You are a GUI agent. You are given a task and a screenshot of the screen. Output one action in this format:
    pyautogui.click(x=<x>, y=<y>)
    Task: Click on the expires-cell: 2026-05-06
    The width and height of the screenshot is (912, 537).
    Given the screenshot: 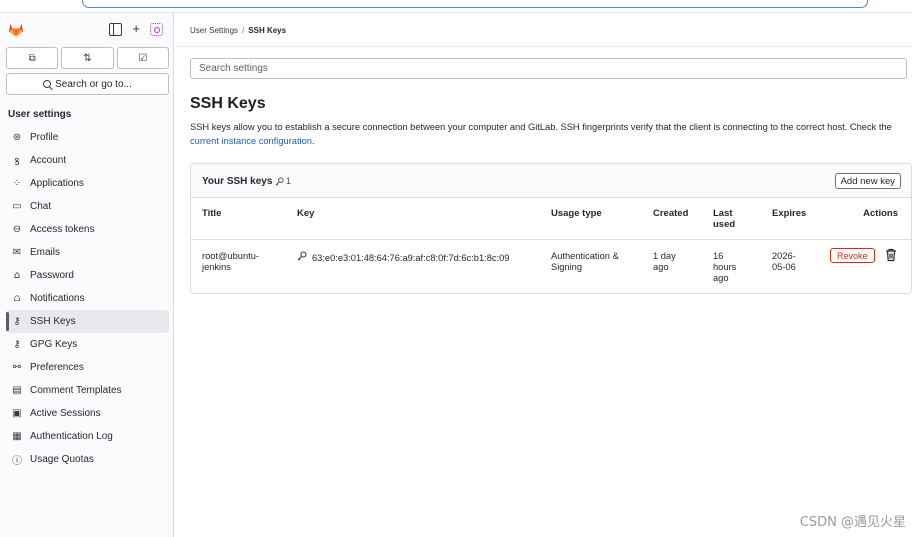 What is the action you would take?
    pyautogui.click(x=784, y=261)
    